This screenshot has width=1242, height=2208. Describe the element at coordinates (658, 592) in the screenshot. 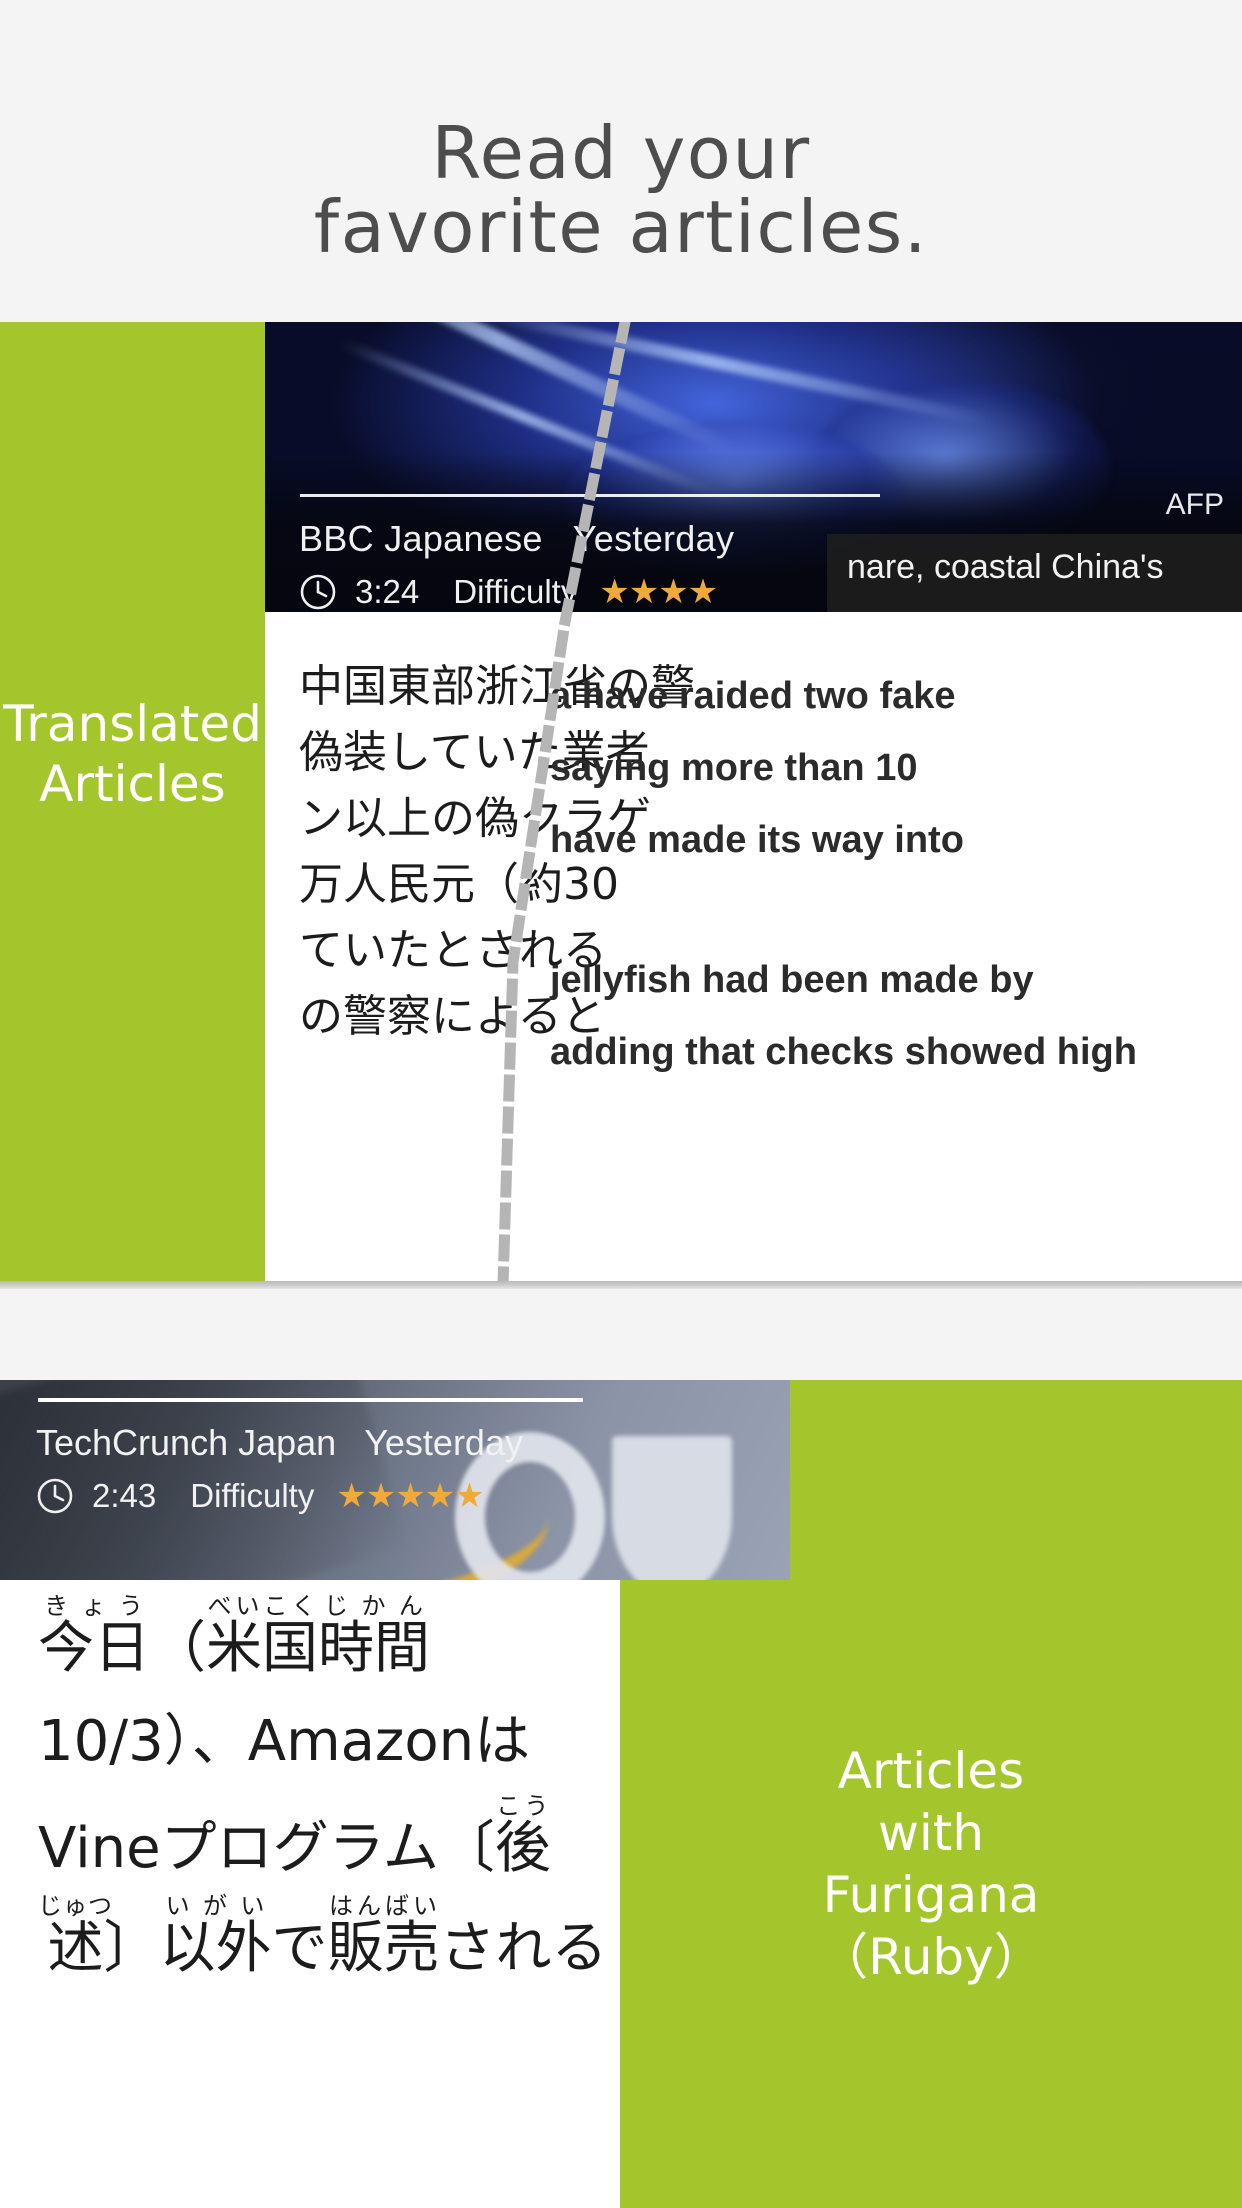

I see `difficulty-stars: ★★★★` at that location.